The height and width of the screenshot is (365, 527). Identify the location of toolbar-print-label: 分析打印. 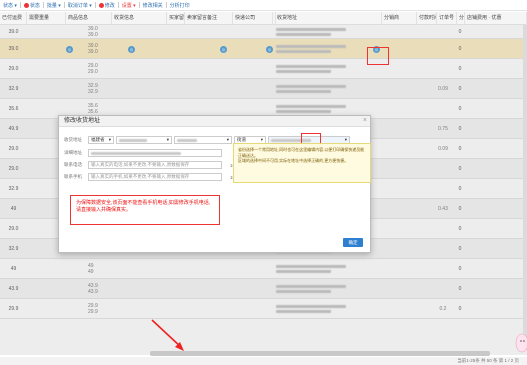
(179, 5).